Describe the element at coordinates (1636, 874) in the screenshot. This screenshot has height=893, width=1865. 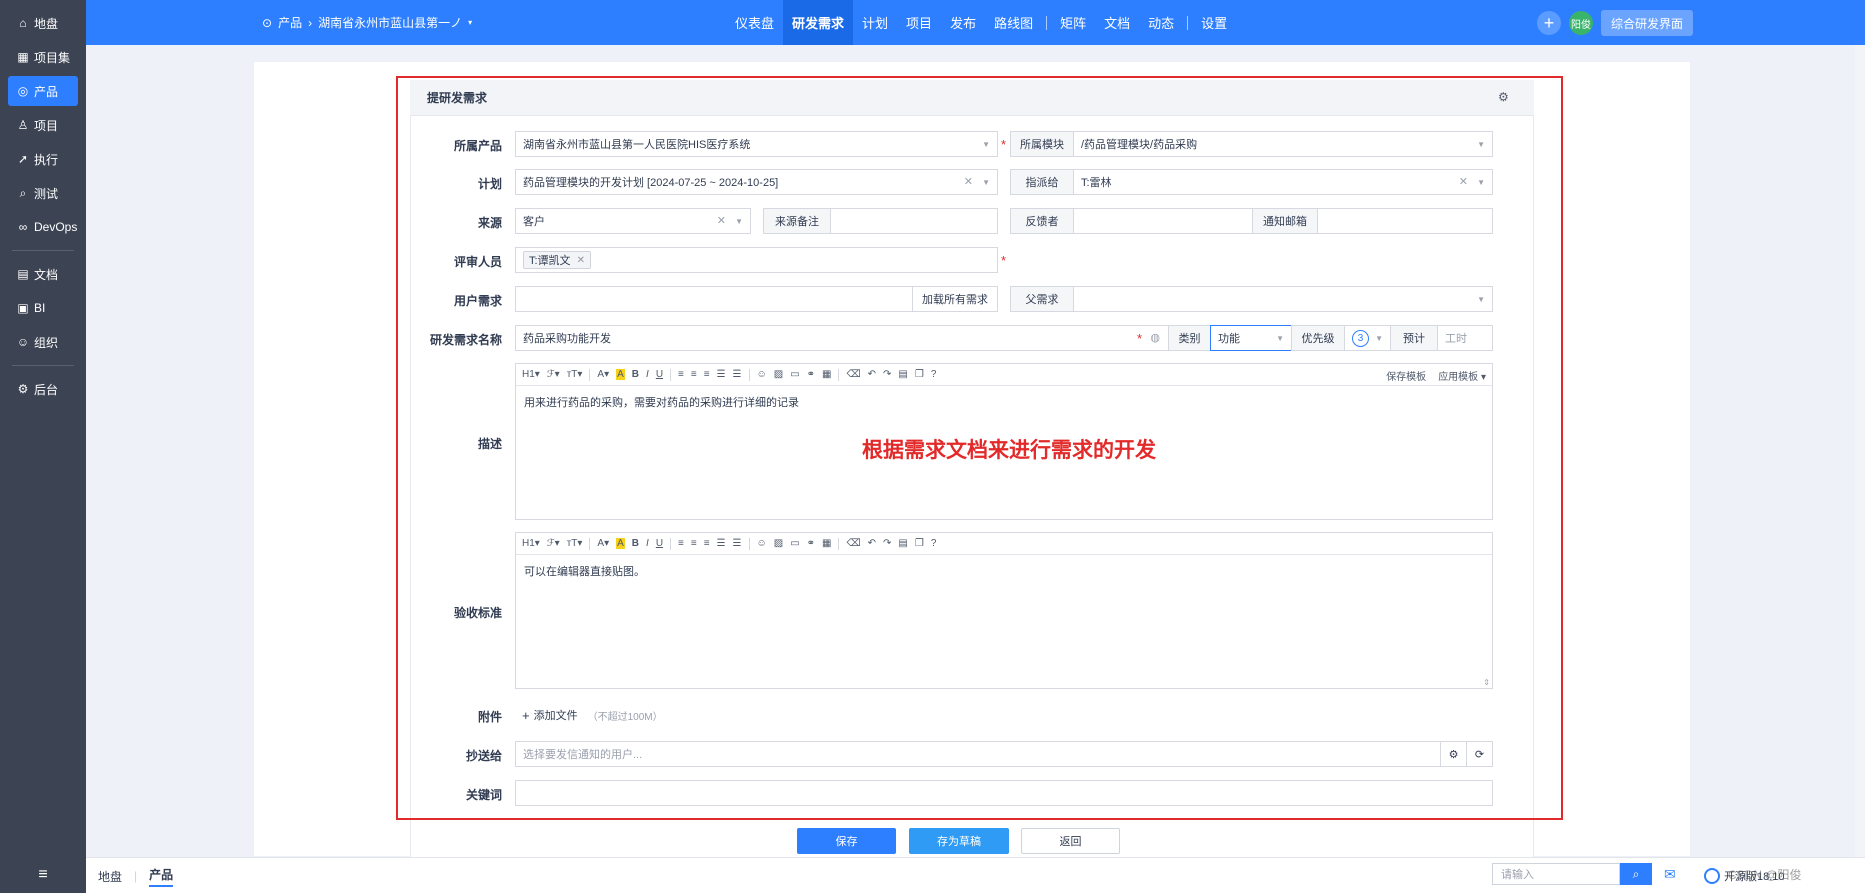
I see `search-icon: ⌕` at that location.